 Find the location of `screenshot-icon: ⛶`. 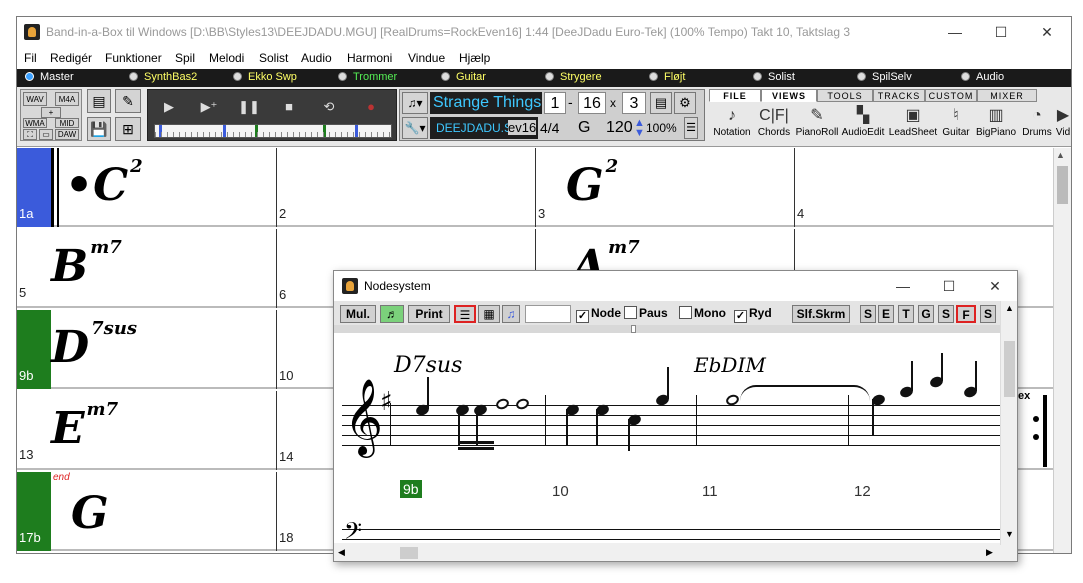

screenshot-icon: ⛶ is located at coordinates (30, 134).